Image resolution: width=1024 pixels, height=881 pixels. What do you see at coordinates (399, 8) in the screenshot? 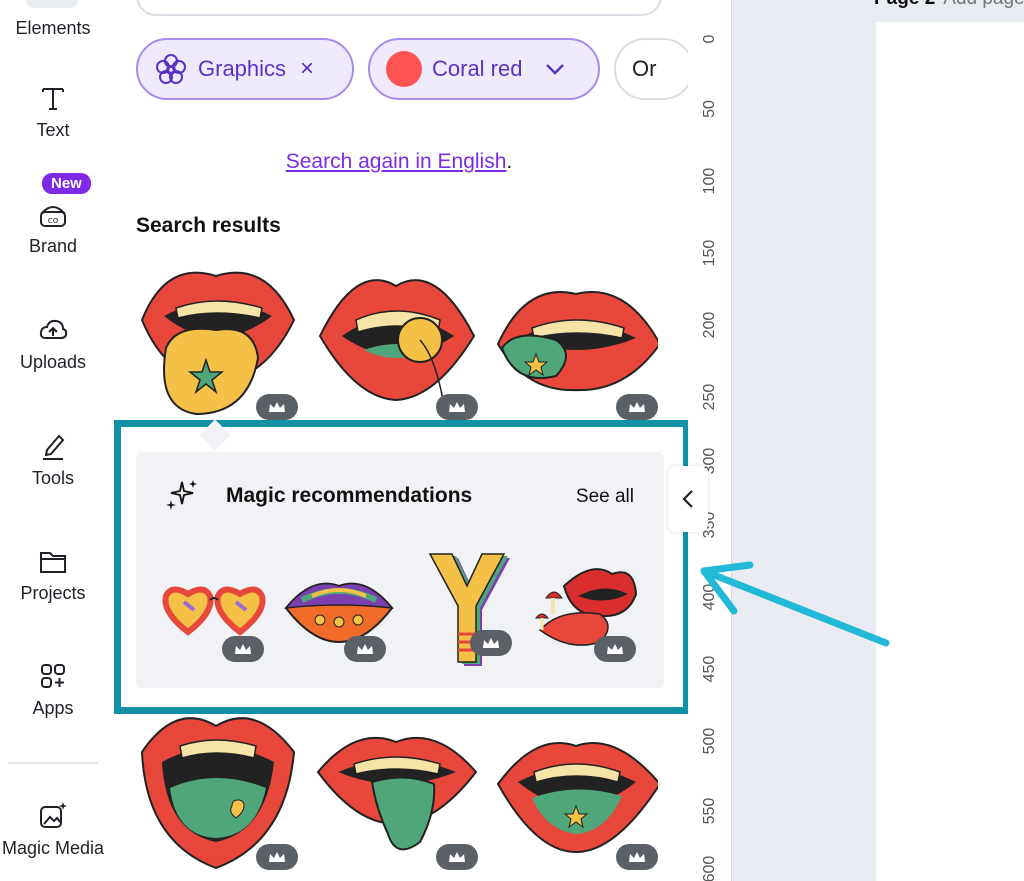
I see `search-input` at bounding box center [399, 8].